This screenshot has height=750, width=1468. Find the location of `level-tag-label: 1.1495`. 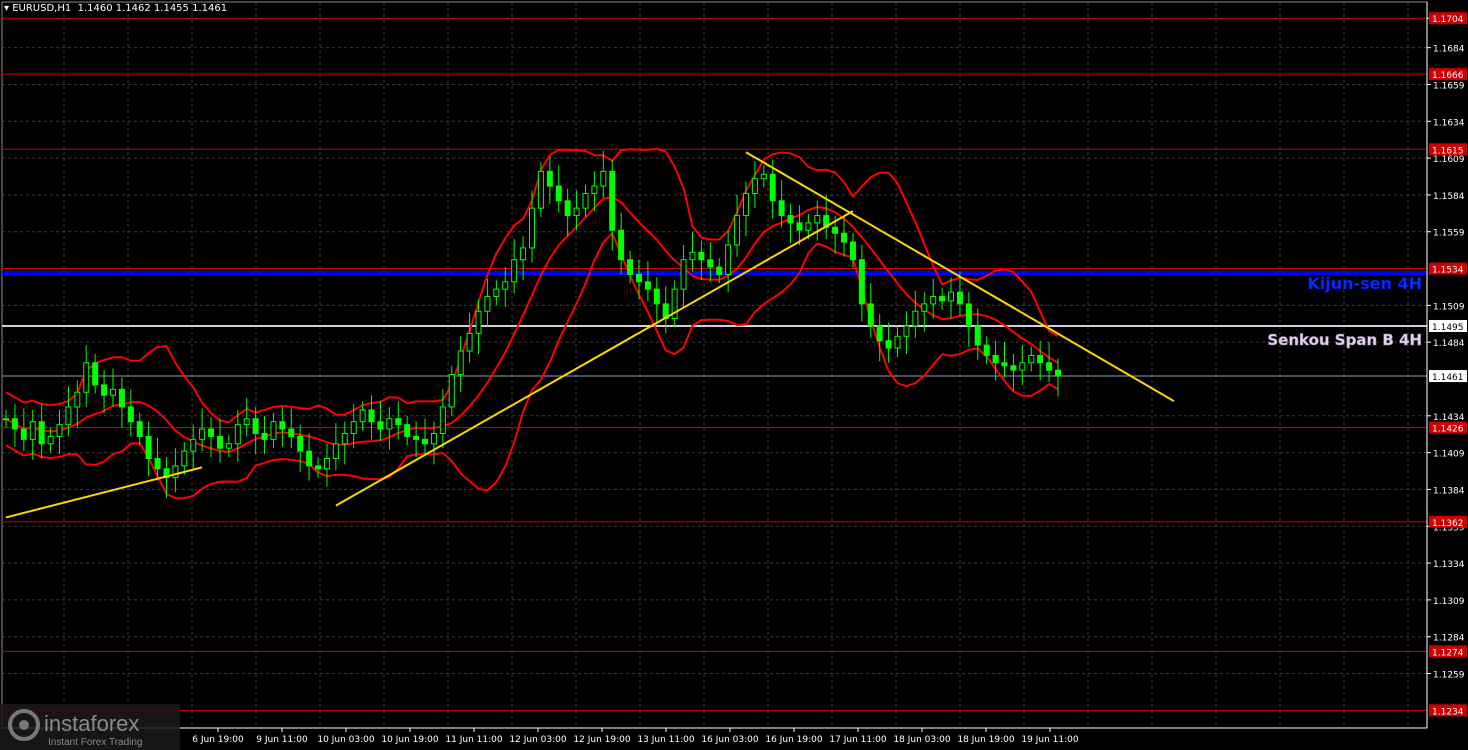

level-tag-label: 1.1495 is located at coordinates (1448, 328).